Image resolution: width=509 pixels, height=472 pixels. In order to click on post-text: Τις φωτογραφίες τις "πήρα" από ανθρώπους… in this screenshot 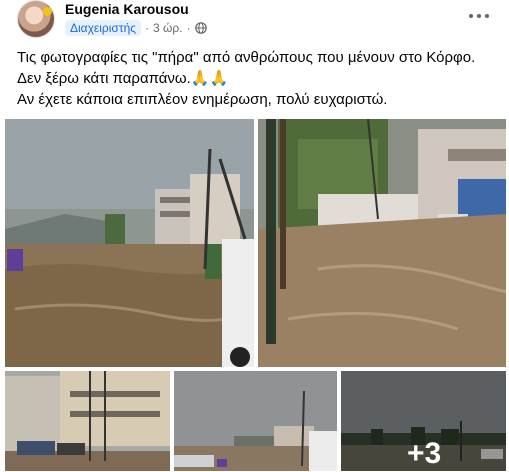, I will do `click(257, 78)`.